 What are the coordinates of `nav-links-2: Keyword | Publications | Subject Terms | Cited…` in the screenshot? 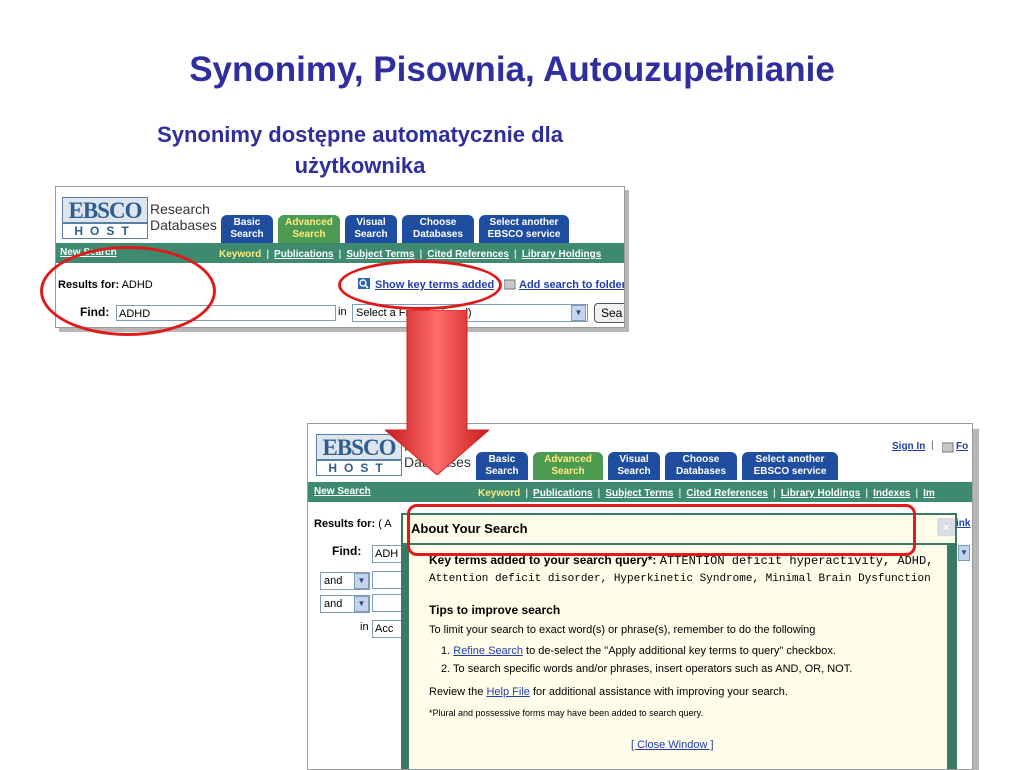 It's located at (706, 493).